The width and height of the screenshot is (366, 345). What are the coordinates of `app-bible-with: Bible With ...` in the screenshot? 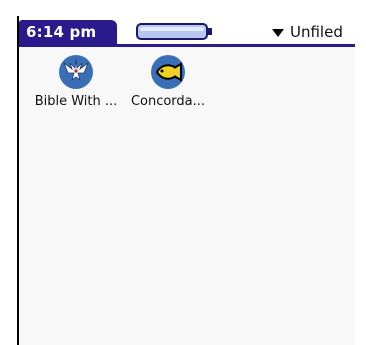 It's located at (76, 81).